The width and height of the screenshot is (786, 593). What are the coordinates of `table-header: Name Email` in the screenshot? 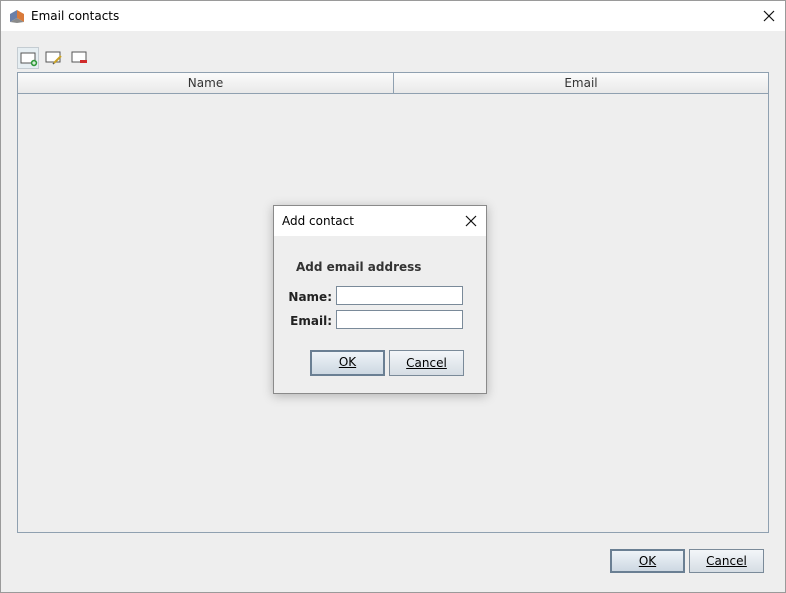 It's located at (393, 83).